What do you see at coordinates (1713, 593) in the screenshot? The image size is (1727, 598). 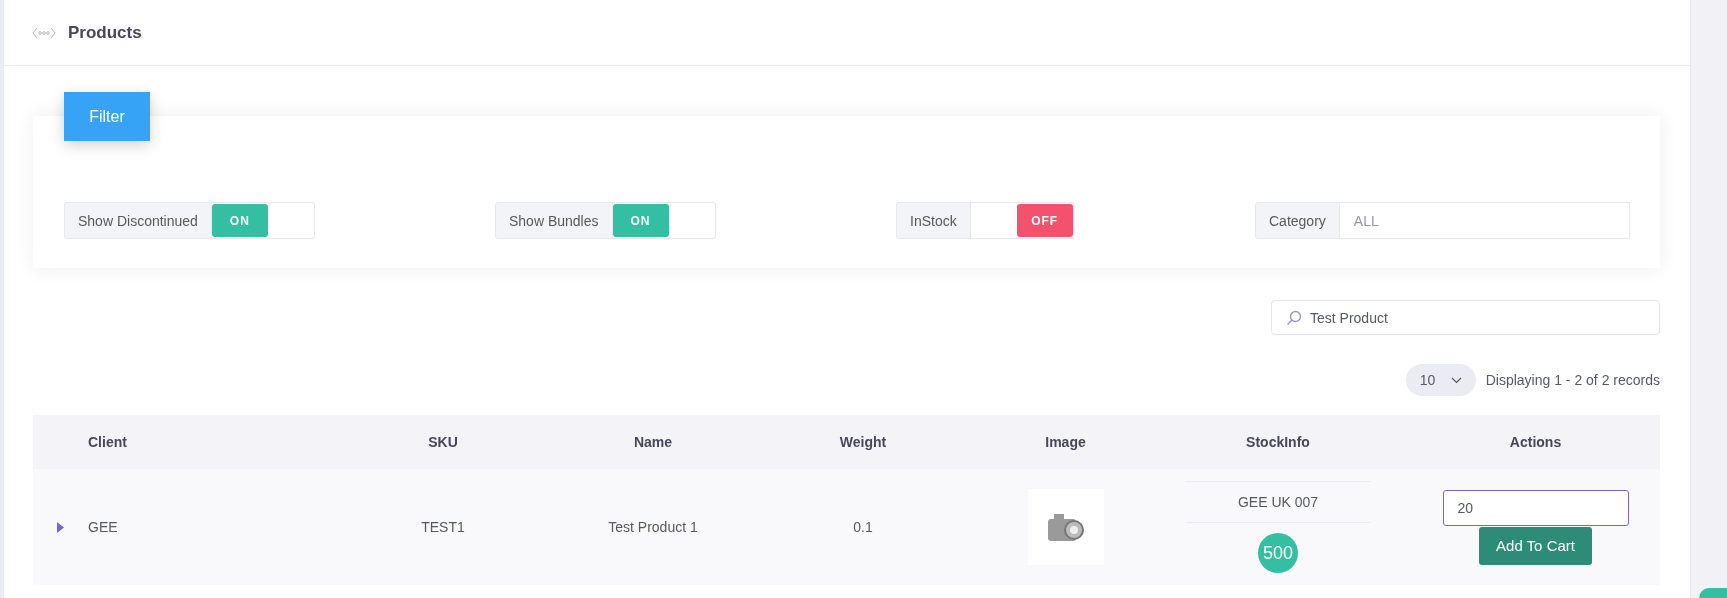 I see `chat-button` at bounding box center [1713, 593].